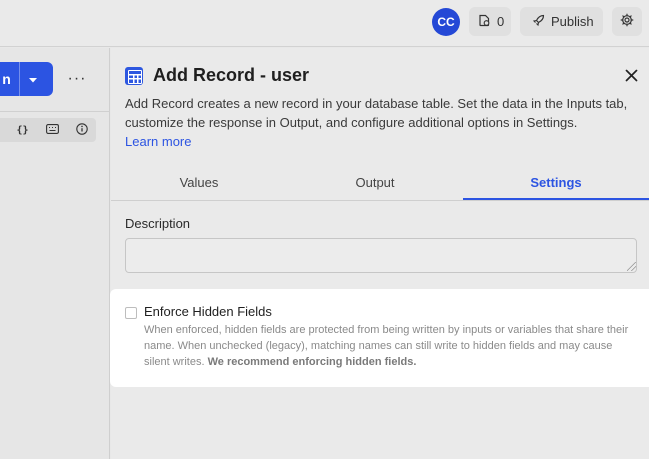  I want to click on description-field-label: Description, so click(158, 223).